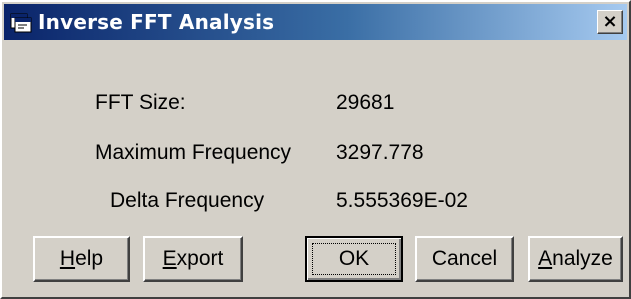 The height and width of the screenshot is (299, 631). I want to click on export-button: Export, so click(193, 259).